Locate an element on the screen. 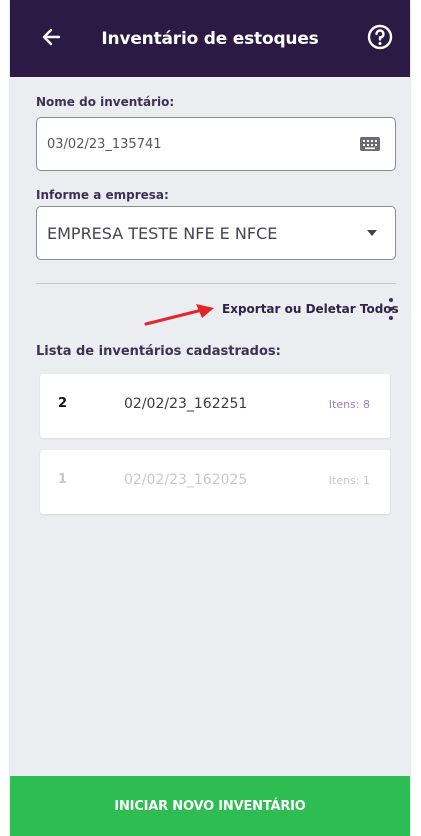 This screenshot has width=421, height=836. more-vertical-icon is located at coordinates (391, 309).